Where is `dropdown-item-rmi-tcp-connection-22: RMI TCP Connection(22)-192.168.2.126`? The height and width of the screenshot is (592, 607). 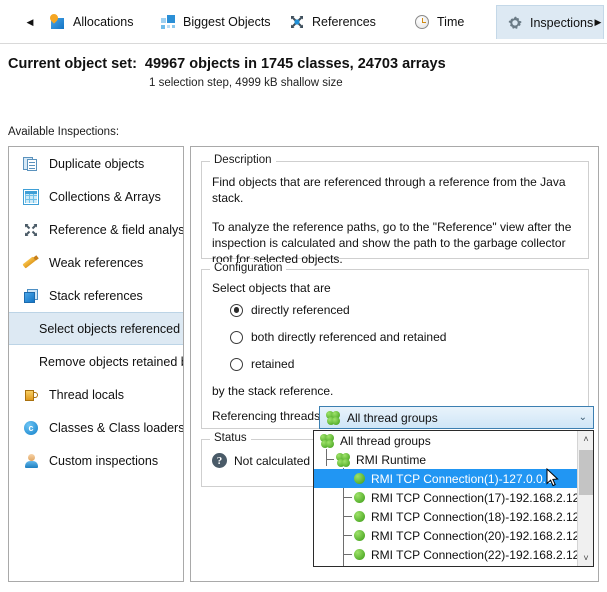
dropdown-item-rmi-tcp-connection-22: RMI TCP Connection(22)-192.168.2.126 is located at coordinates (450, 554).